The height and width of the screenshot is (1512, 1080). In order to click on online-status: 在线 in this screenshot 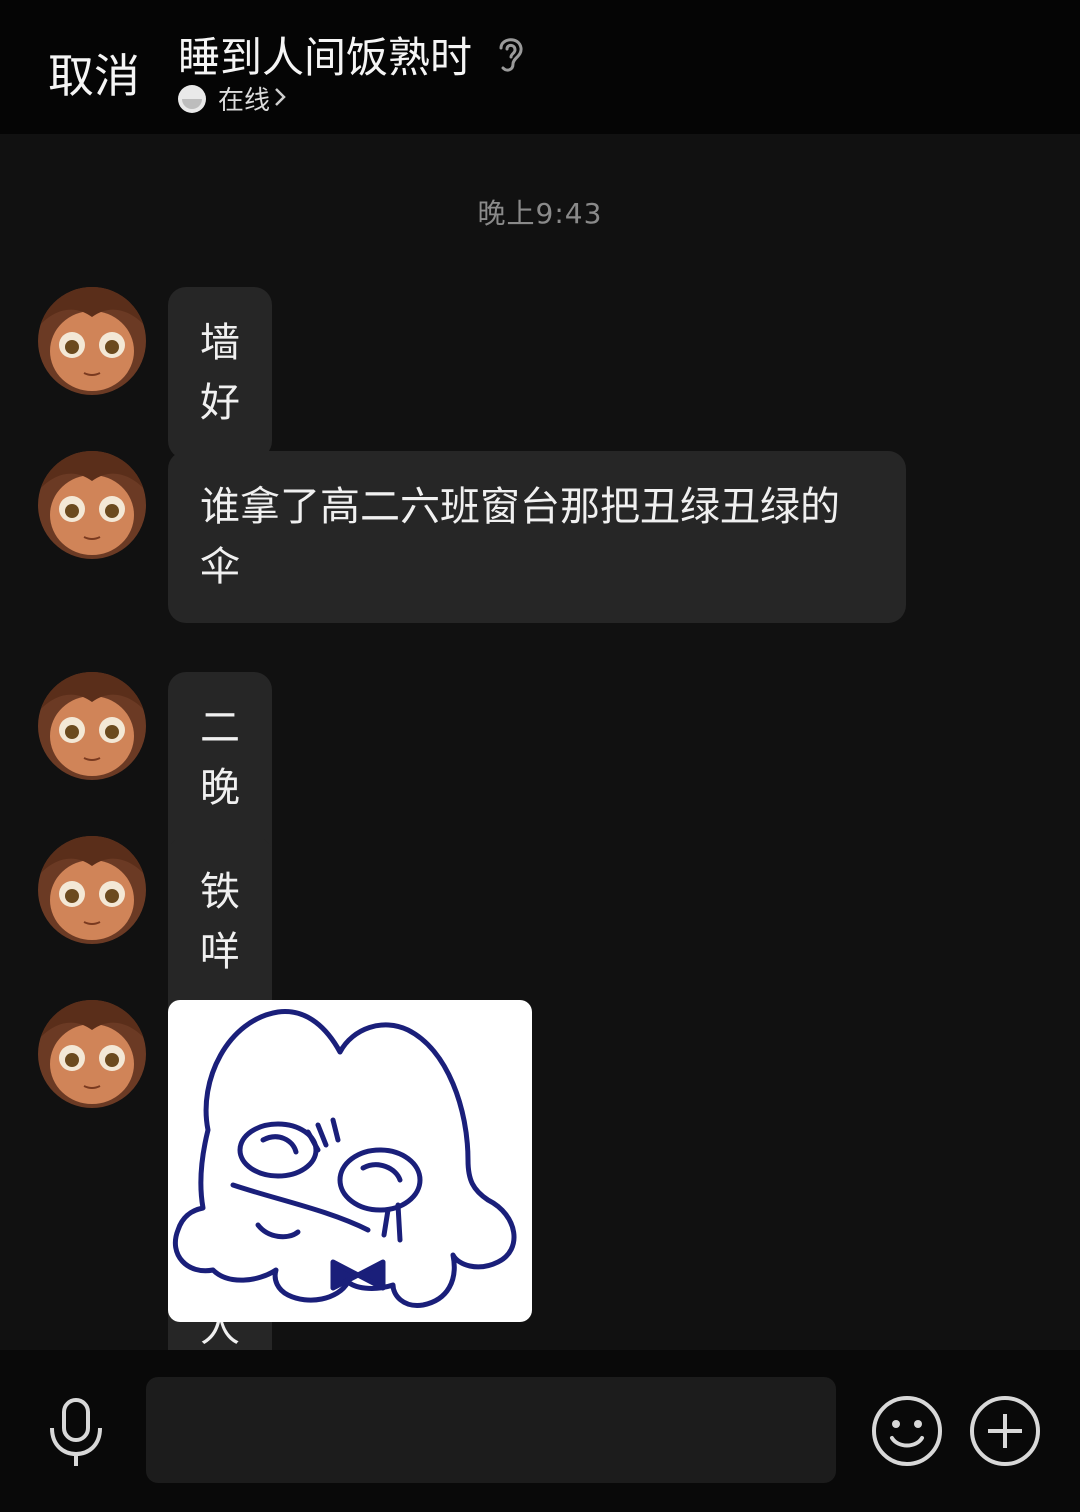, I will do `click(232, 98)`.